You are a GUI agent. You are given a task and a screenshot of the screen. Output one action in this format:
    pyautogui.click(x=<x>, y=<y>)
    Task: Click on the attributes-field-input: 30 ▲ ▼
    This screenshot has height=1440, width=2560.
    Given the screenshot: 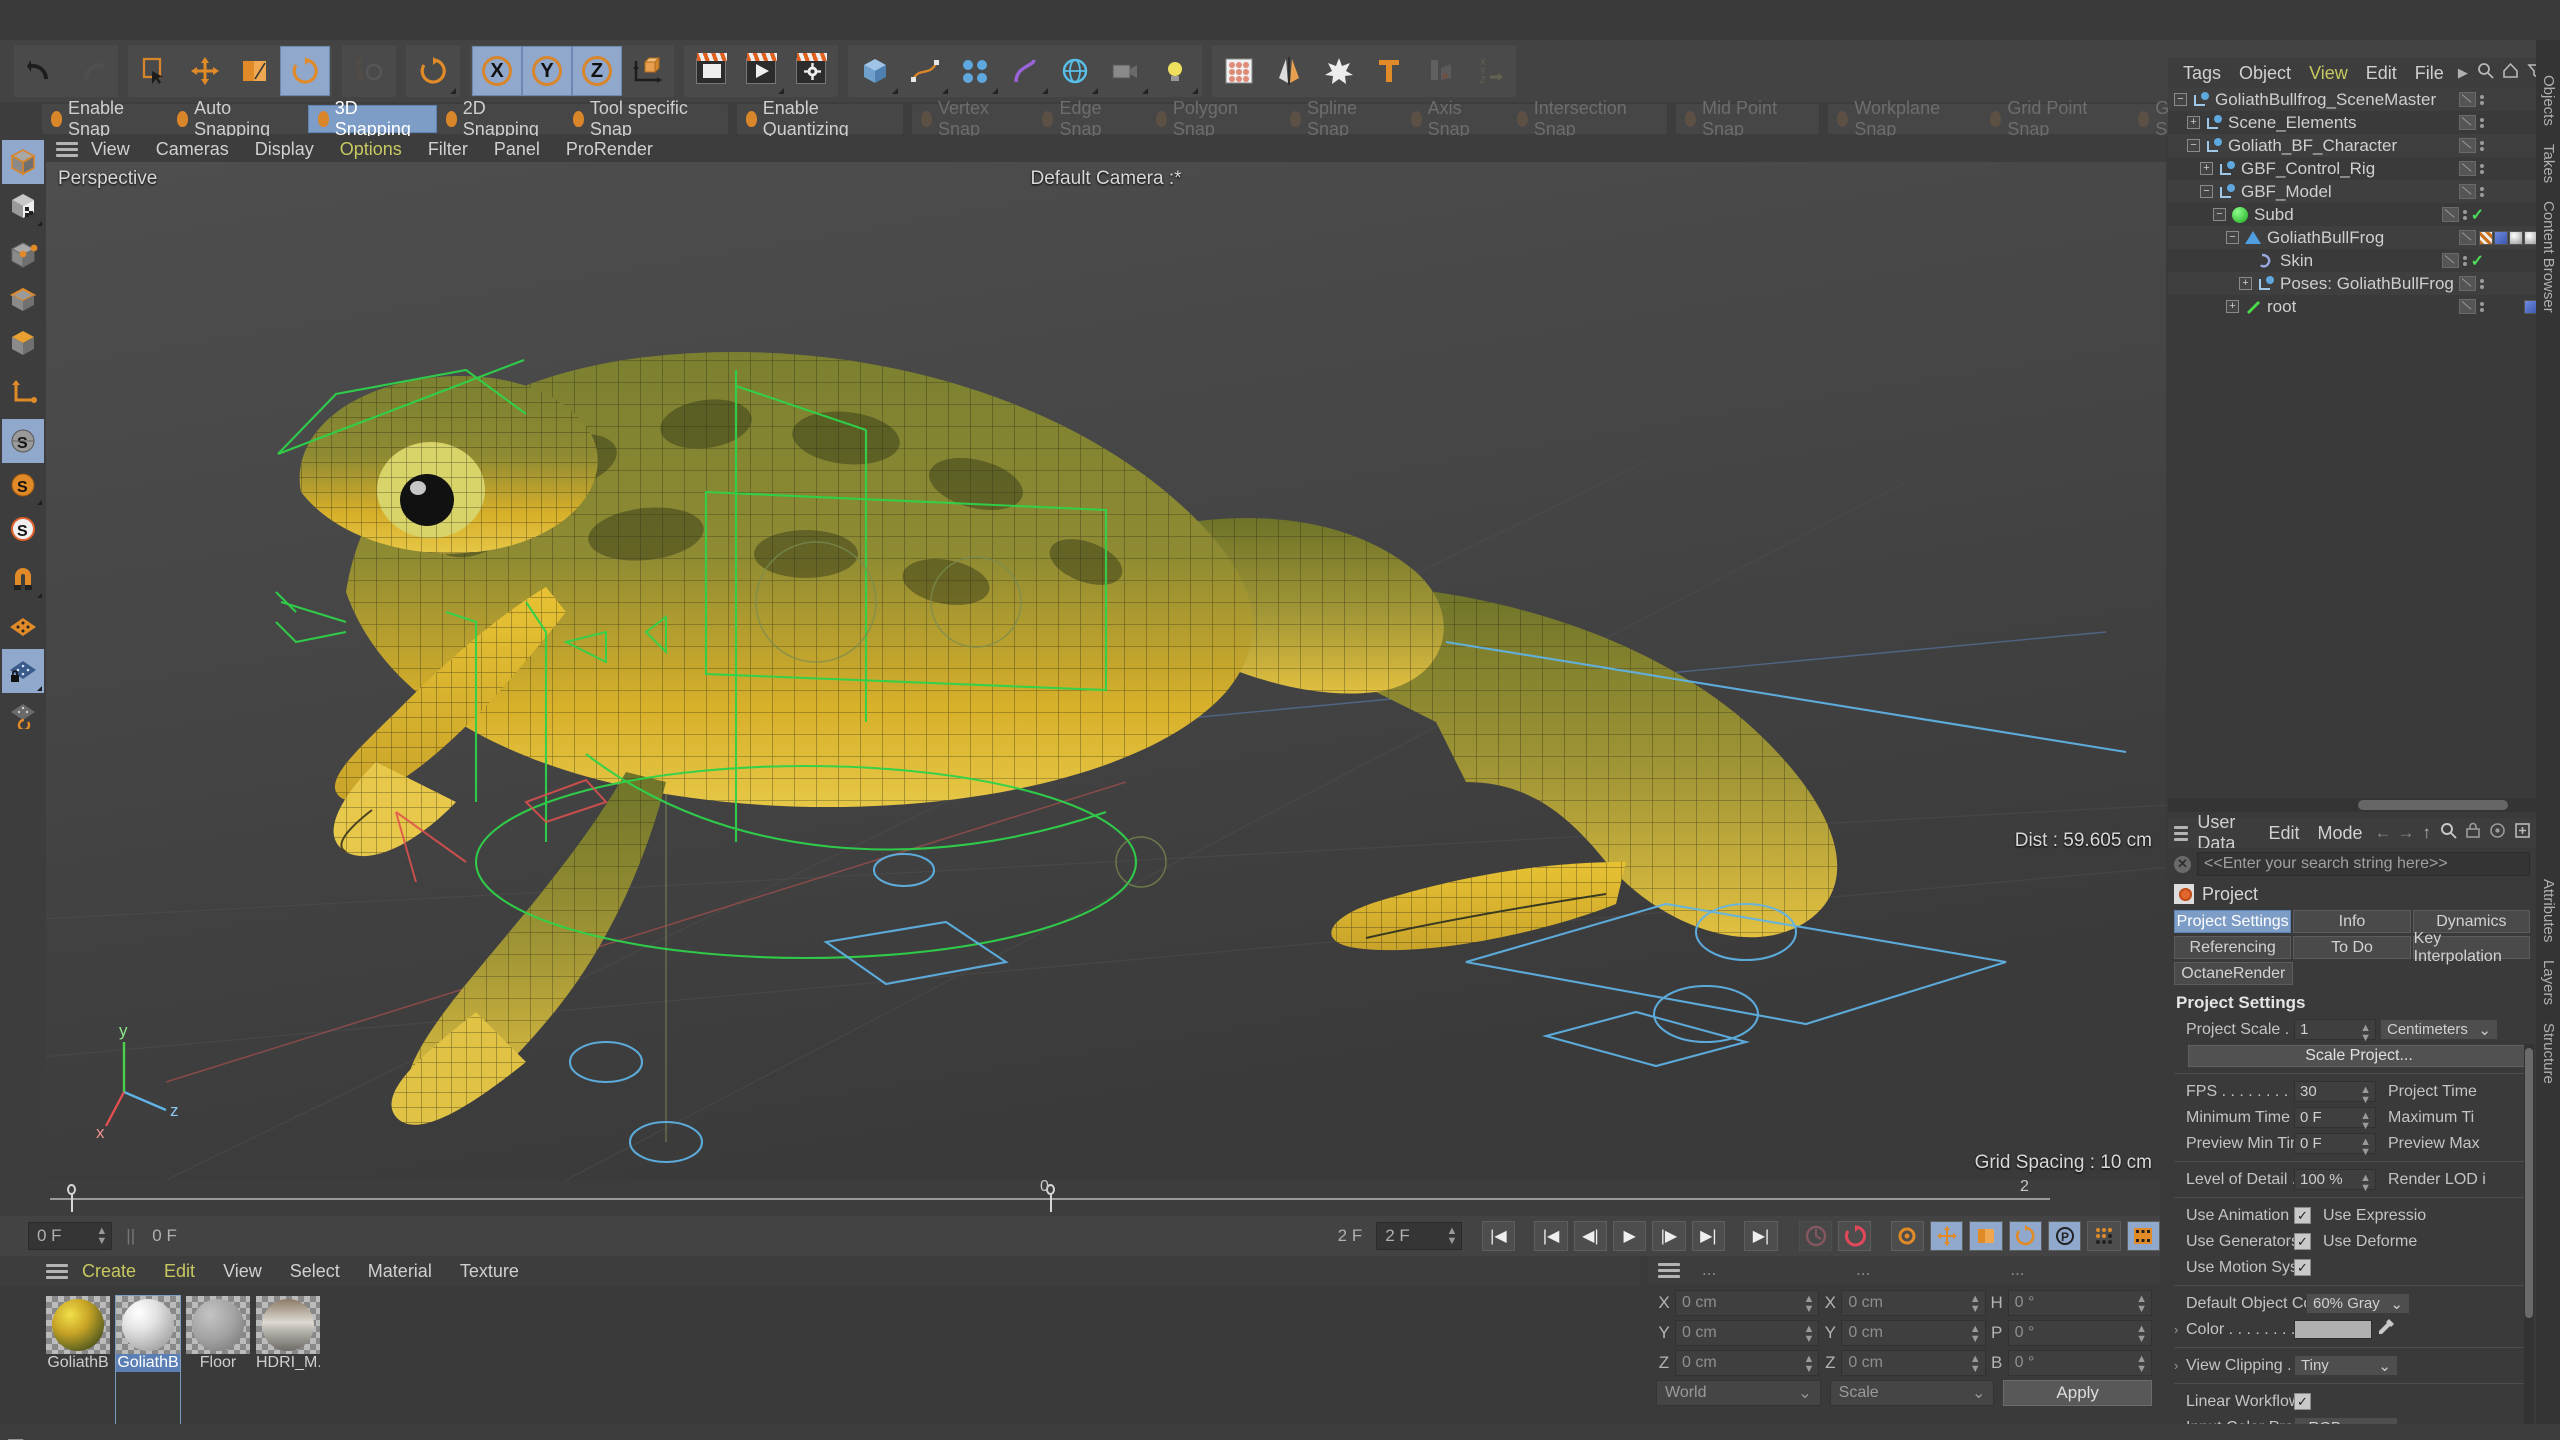 What is the action you would take?
    pyautogui.click(x=2335, y=1093)
    